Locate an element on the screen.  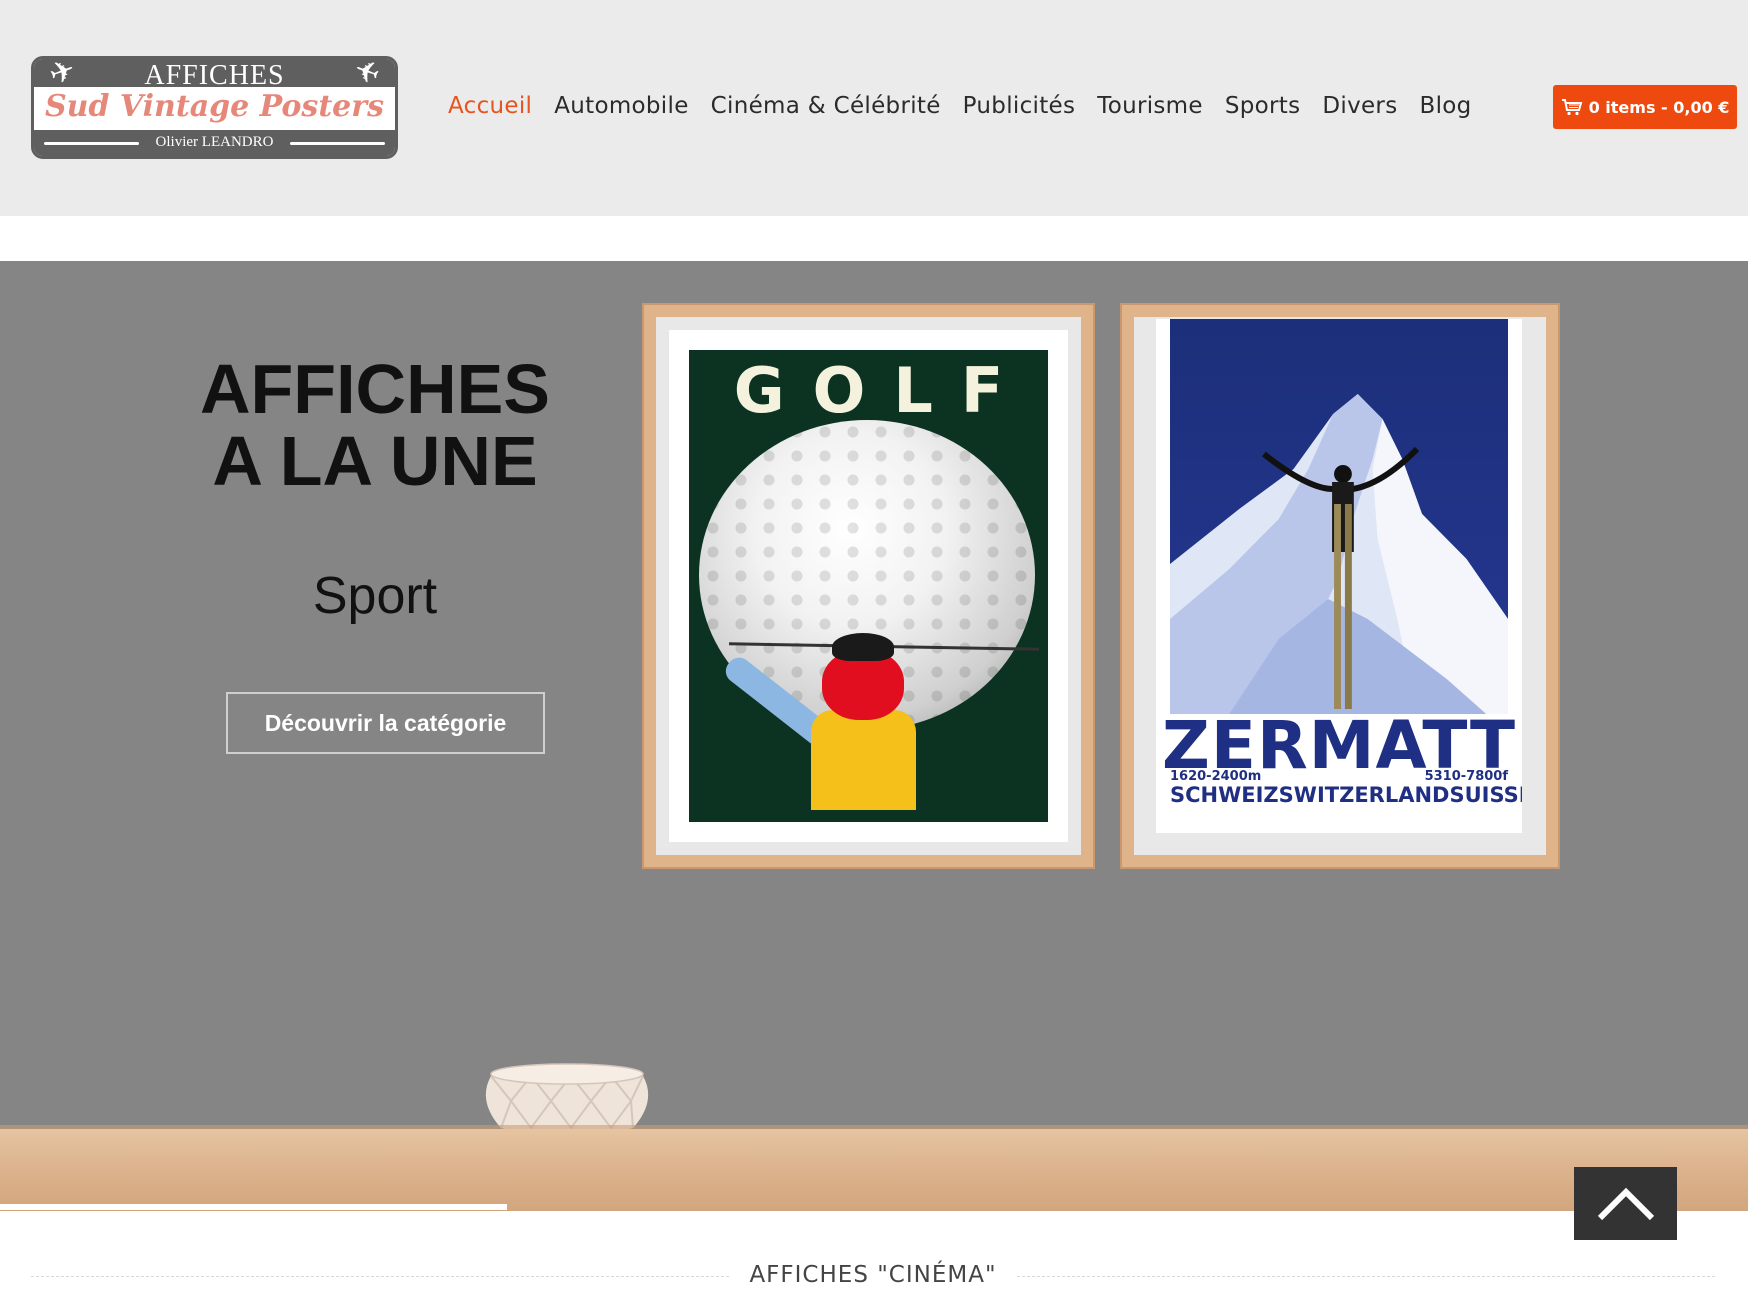
altitude-right: 5310-7800f is located at coordinates (1466, 776).